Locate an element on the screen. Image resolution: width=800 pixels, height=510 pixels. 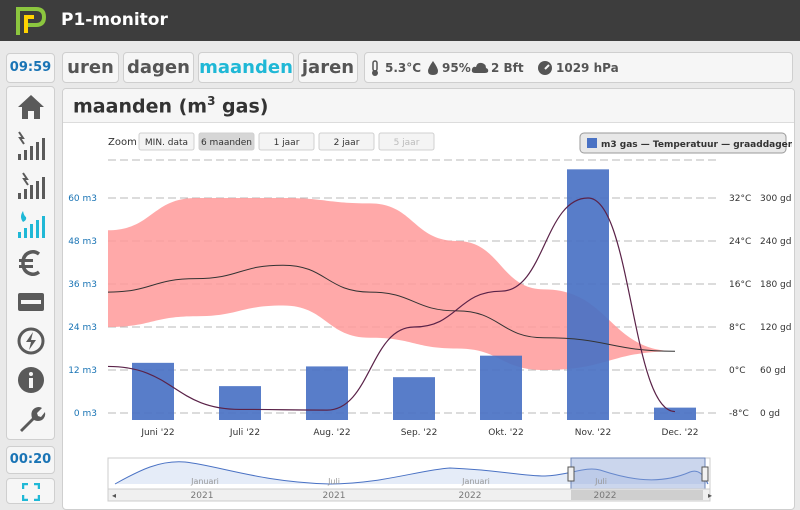
refresh-counter: 00:20 is located at coordinates (30, 460).